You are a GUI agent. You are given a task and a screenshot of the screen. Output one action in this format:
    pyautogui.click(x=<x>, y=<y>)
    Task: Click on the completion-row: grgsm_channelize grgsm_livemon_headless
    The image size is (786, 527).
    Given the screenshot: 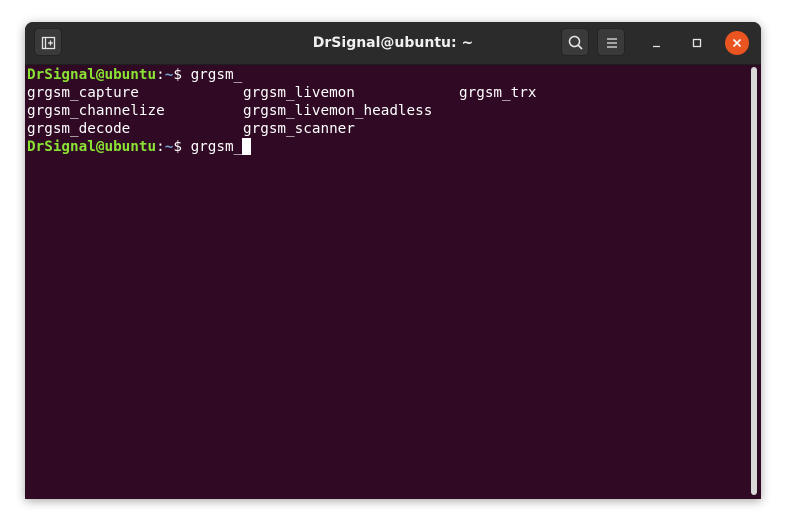 What is the action you would take?
    pyautogui.click(x=387, y=111)
    